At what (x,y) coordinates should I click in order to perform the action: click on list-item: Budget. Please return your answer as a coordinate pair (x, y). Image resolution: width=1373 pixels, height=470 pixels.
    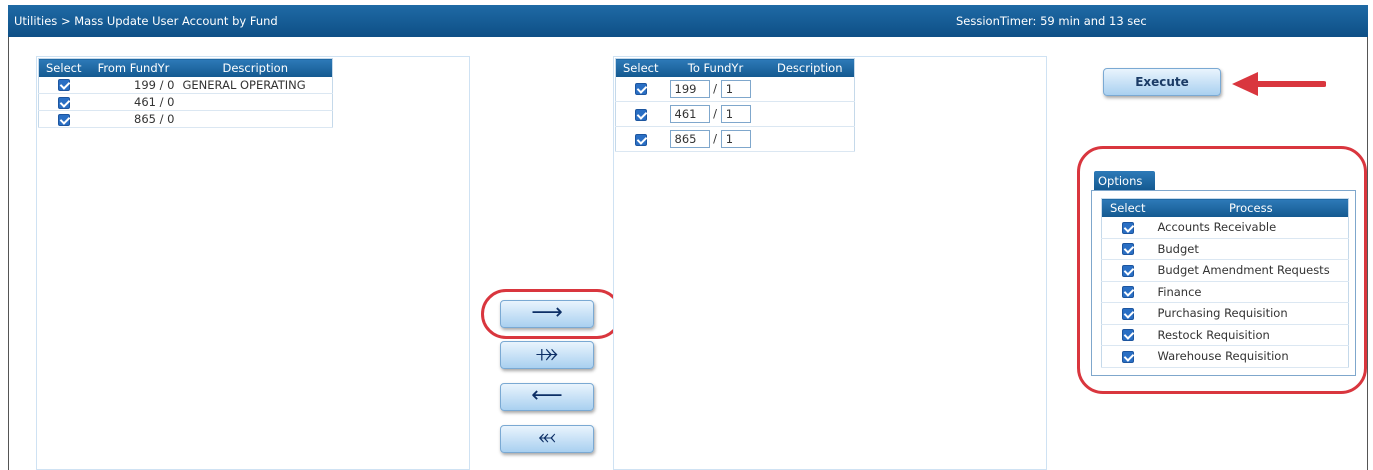
    Looking at the image, I should click on (1225, 249).